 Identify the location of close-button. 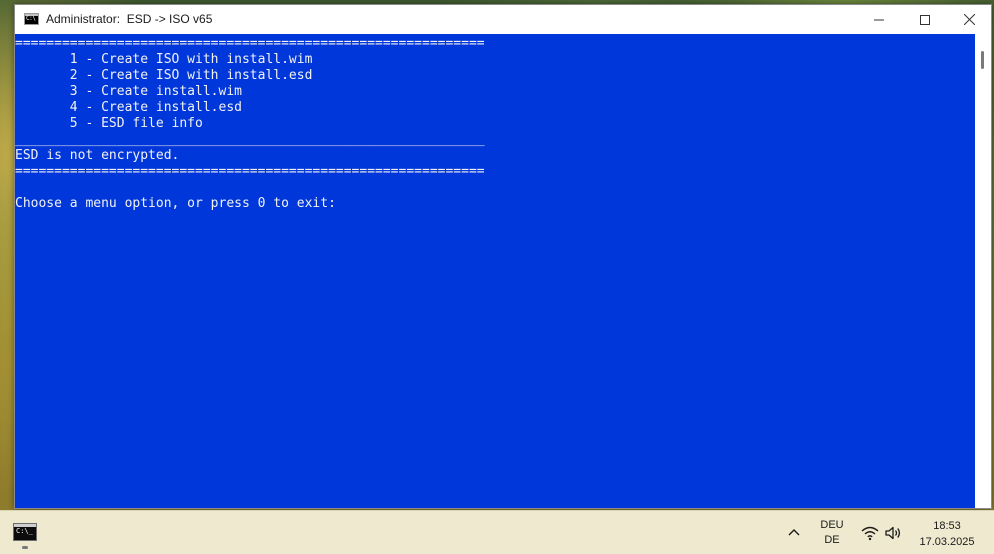
(969, 19).